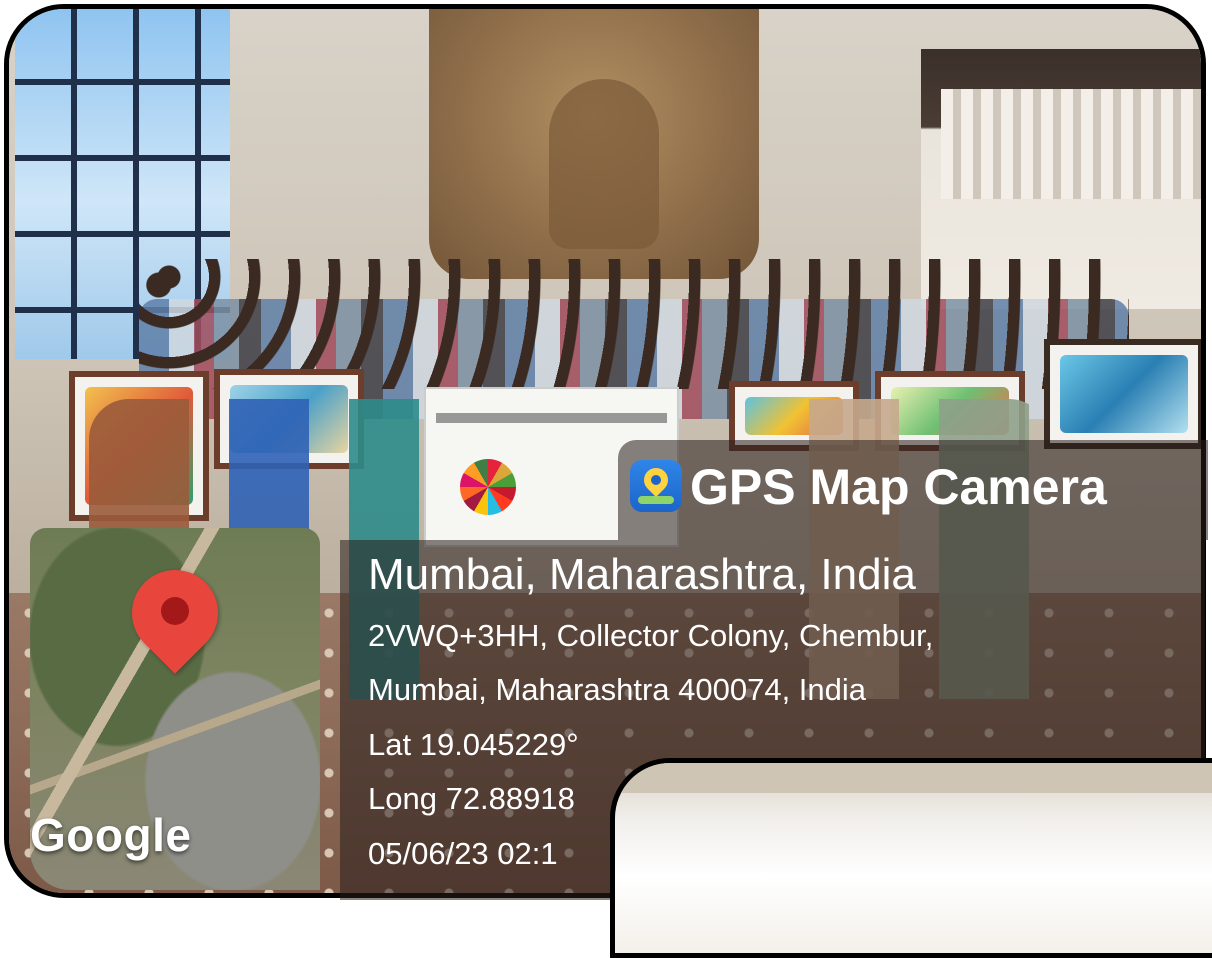  What do you see at coordinates (1122, 394) in the screenshot?
I see `poster-far-right` at bounding box center [1122, 394].